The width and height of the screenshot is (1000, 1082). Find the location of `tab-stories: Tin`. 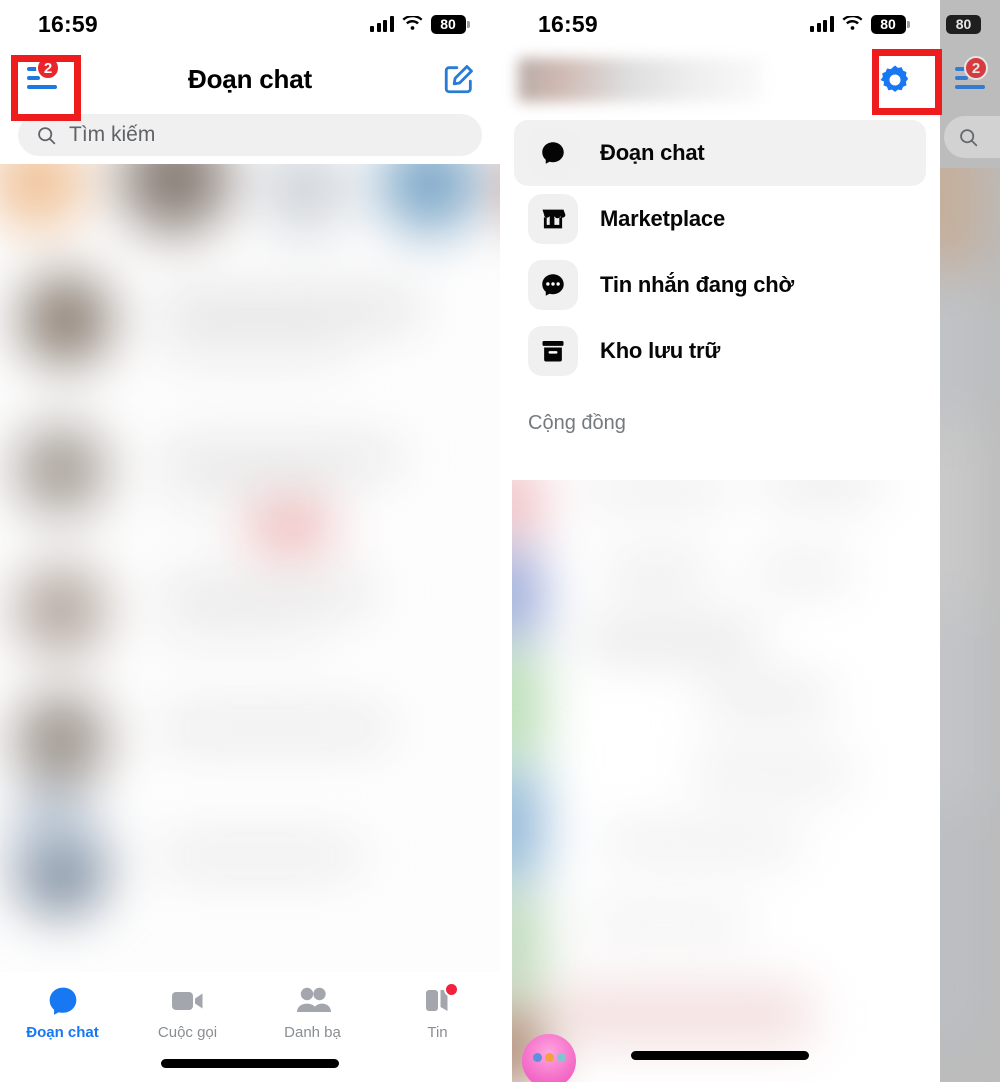

tab-stories: Tin is located at coordinates (437, 1011).